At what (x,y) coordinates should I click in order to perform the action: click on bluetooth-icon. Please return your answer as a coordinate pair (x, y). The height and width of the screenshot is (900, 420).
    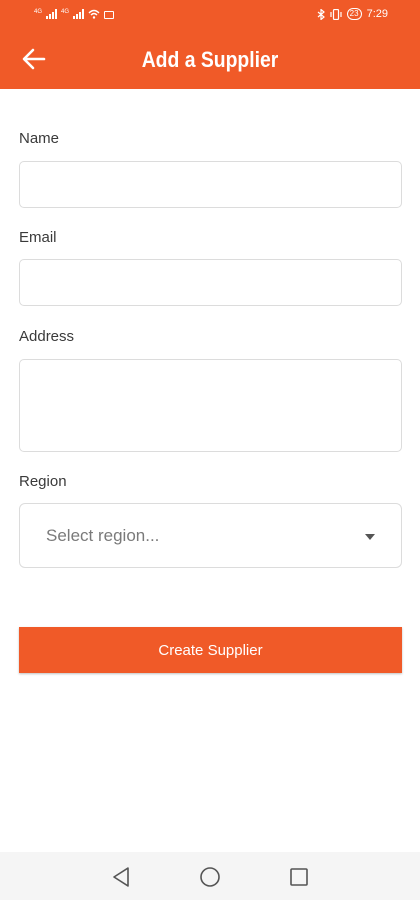
    Looking at the image, I should click on (321, 14).